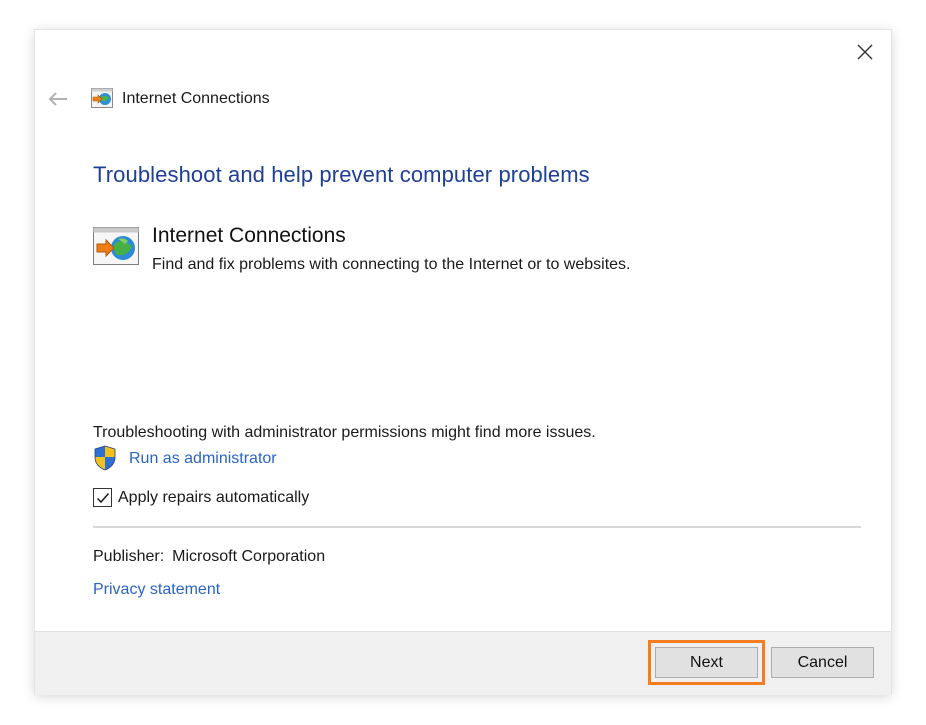  Describe the element at coordinates (249, 556) in the screenshot. I see `publisher-value: Microsoft Corporation` at that location.